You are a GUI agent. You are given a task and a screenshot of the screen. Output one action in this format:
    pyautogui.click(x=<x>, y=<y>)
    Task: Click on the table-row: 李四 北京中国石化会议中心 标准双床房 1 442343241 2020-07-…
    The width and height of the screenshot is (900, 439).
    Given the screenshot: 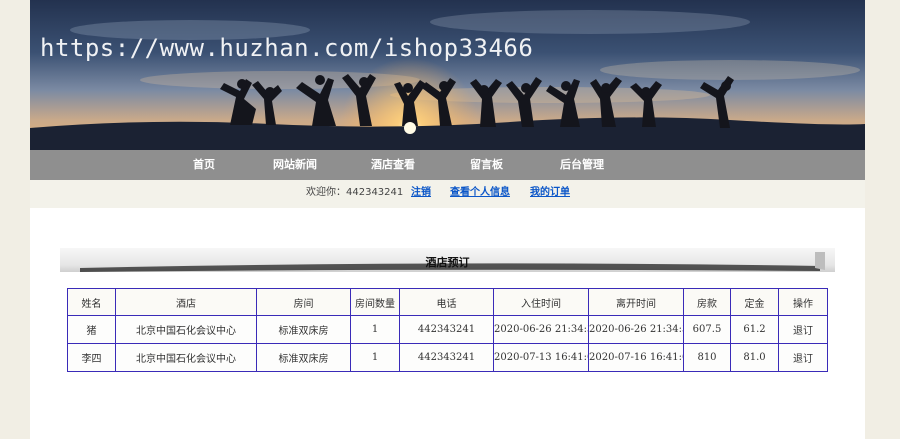 What is the action you would take?
    pyautogui.click(x=447, y=357)
    